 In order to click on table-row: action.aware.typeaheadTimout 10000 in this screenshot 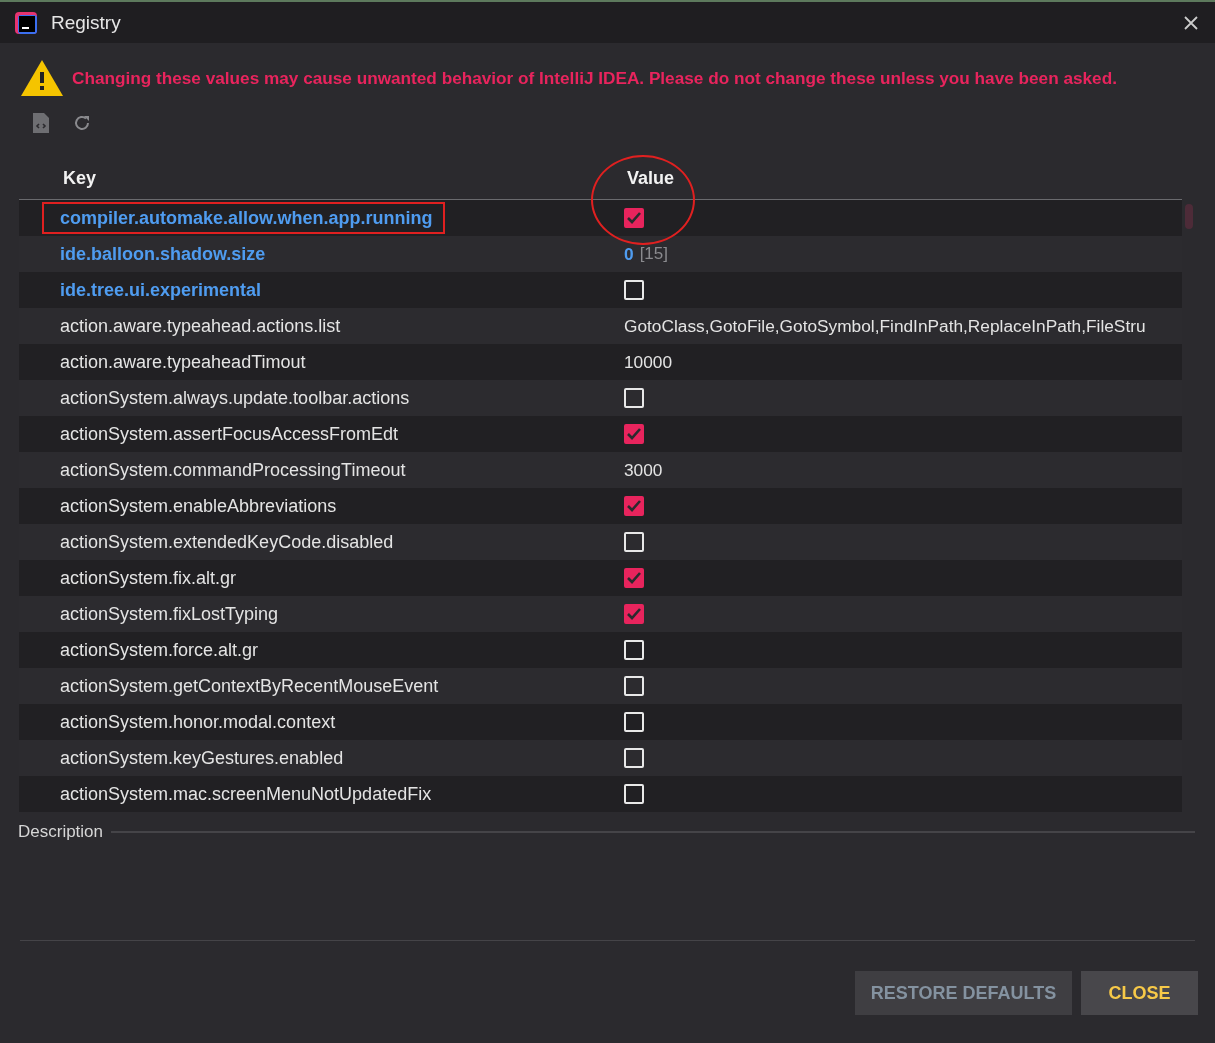, I will do `click(600, 362)`.